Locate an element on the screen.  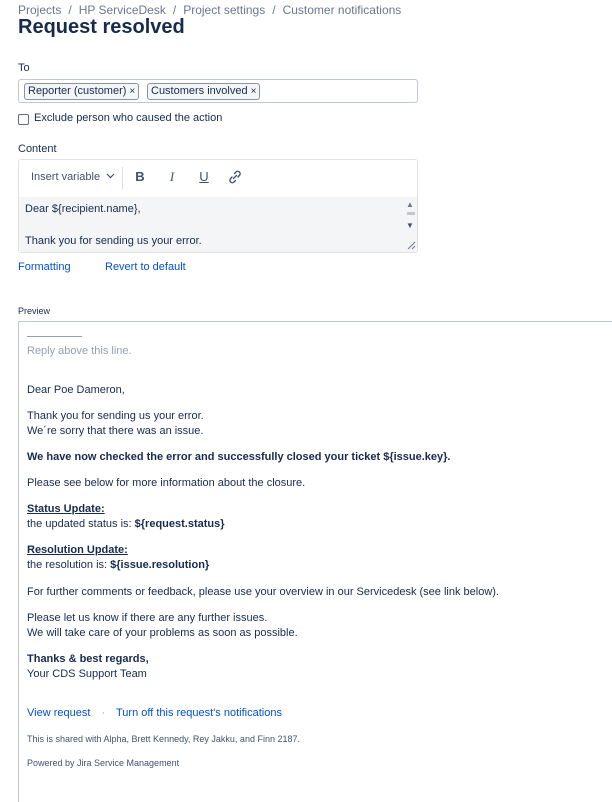
scrollbar-thumb is located at coordinates (411, 213).